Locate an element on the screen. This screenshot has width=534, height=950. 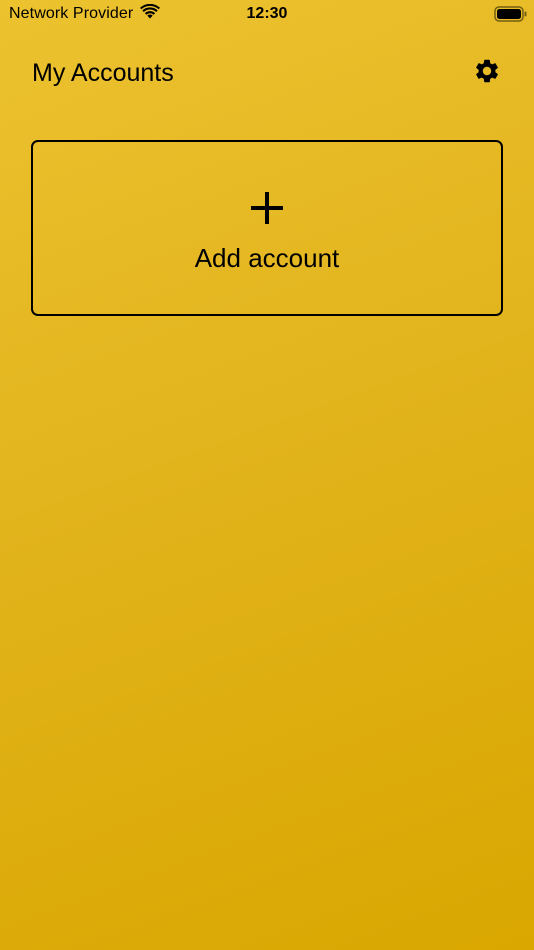
page-title: My Accounts is located at coordinates (103, 73).